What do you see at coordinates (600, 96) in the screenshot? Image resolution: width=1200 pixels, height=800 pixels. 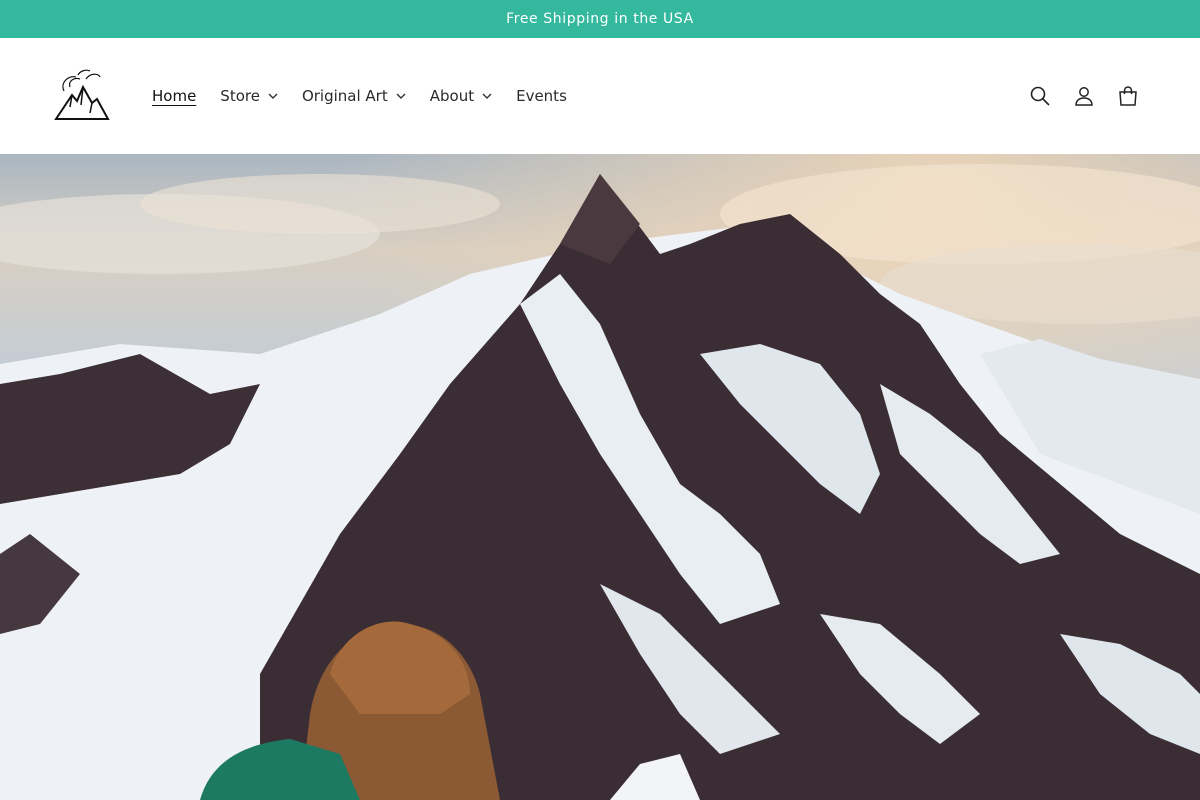 I see `site-header: Home Store Original Art About Events` at bounding box center [600, 96].